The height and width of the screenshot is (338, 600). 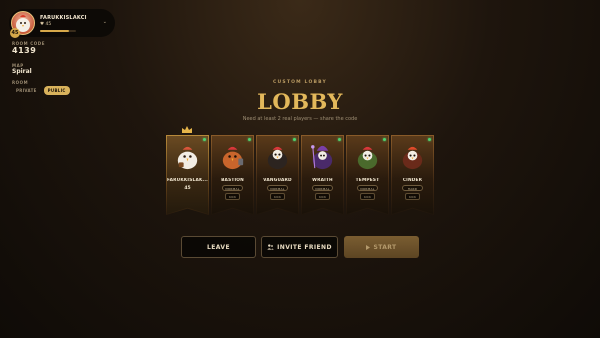 I want to click on invite-friend-button: INVITE FRIEND, so click(x=299, y=247).